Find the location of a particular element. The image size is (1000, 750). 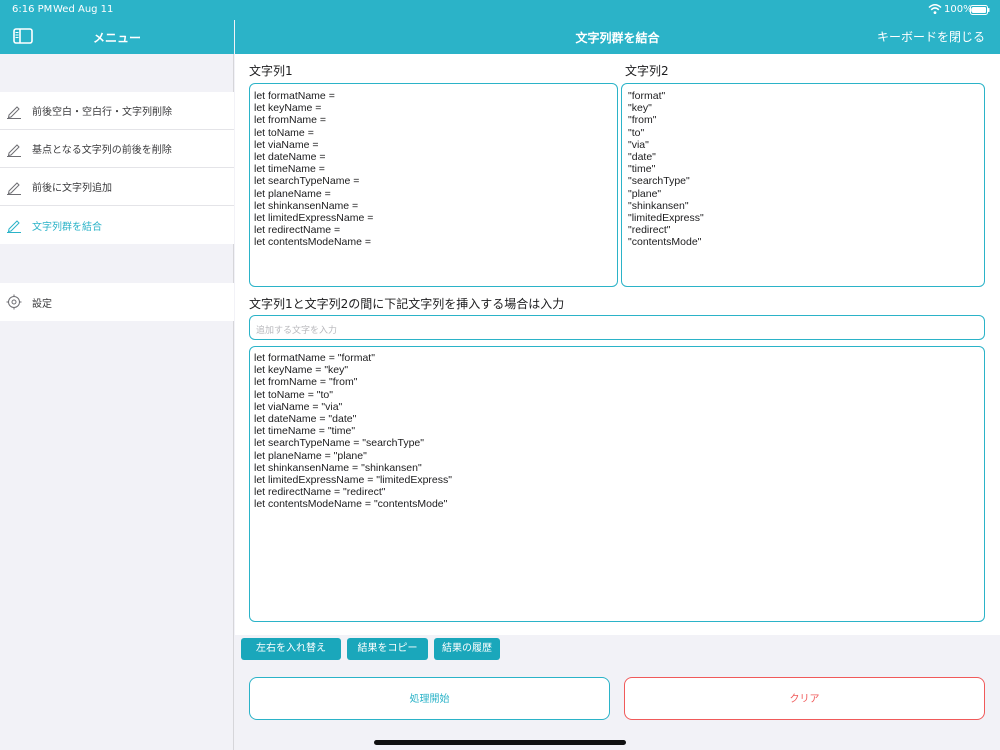

text-line: "contentsMode" is located at coordinates (665, 242).